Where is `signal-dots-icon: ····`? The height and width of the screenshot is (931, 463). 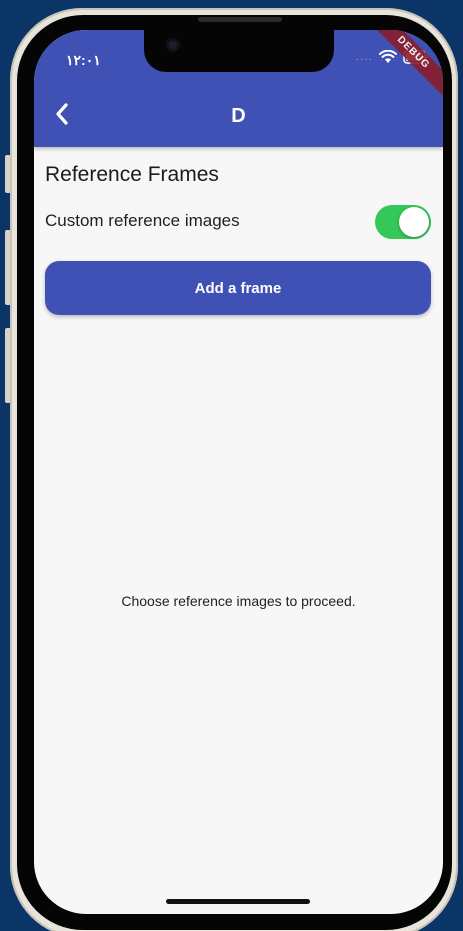 signal-dots-icon: ···· is located at coordinates (364, 59).